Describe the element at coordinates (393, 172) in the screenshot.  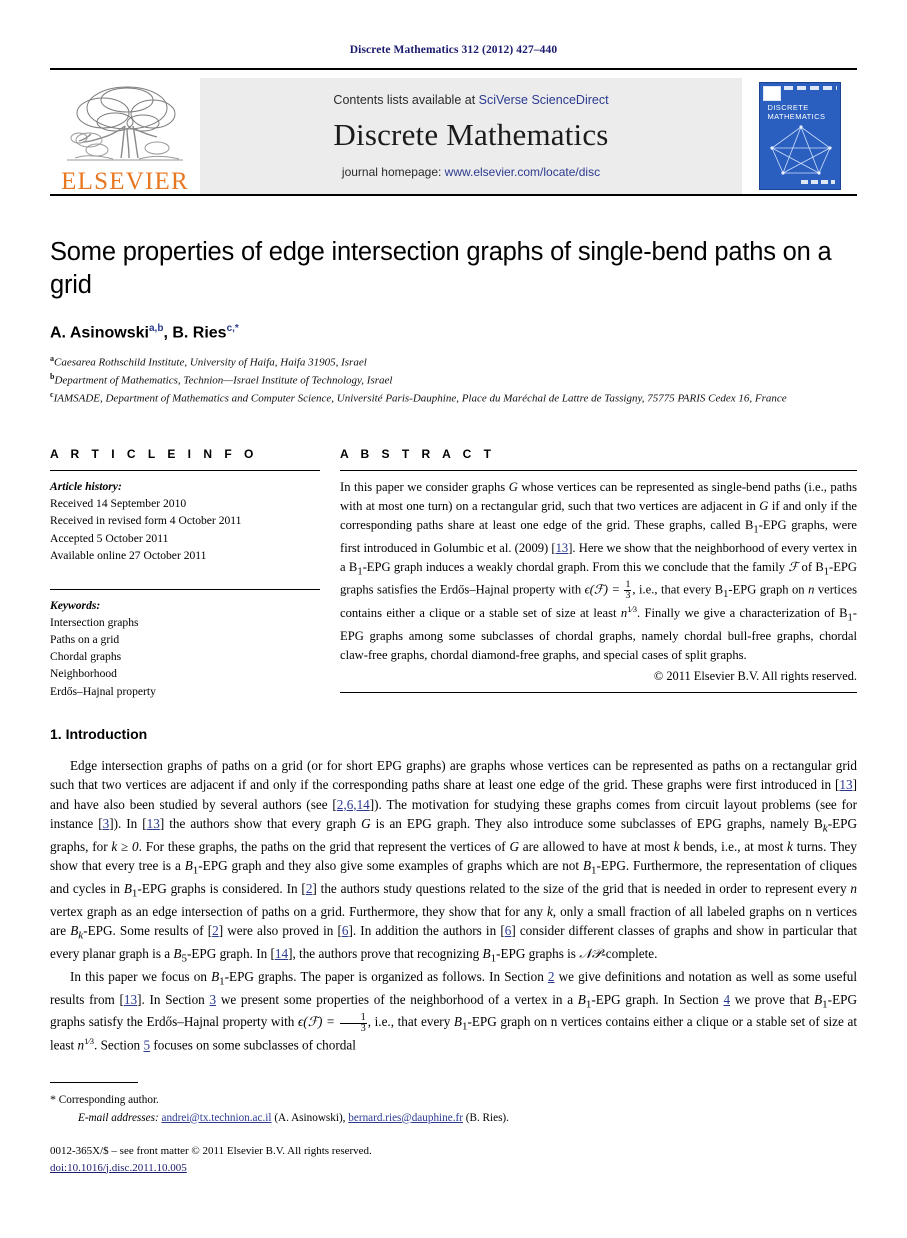
I see `homepage-prefix: journal homepage:` at that location.